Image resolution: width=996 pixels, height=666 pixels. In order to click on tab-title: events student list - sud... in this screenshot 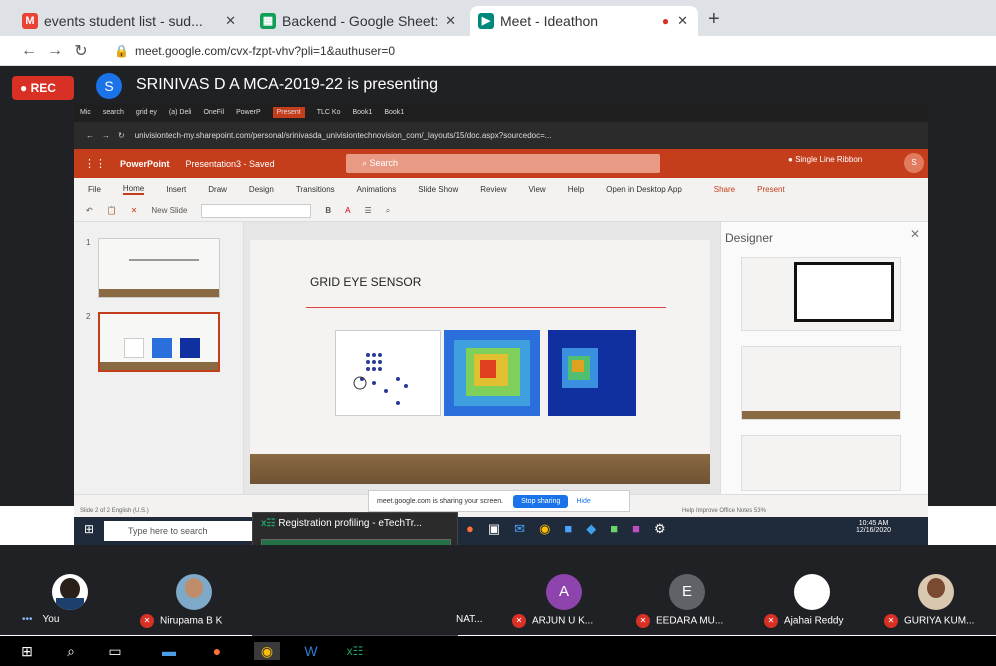, I will do `click(123, 21)`.